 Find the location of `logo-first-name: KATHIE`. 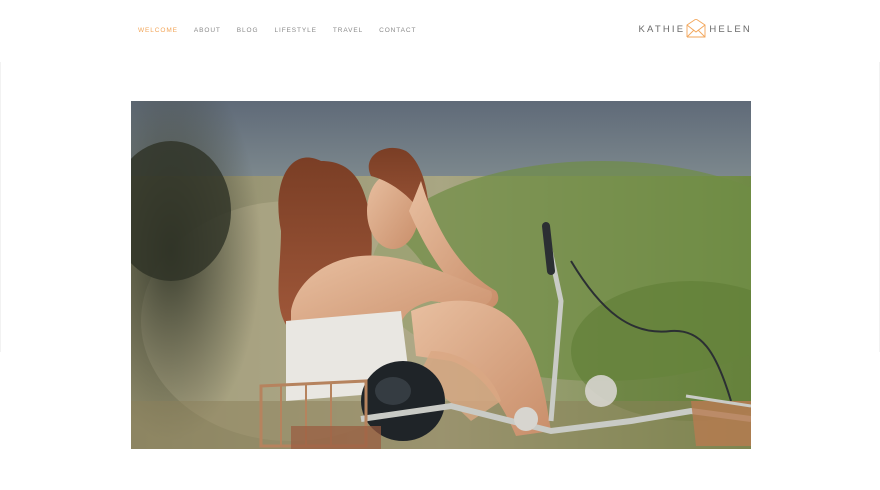

logo-first-name: KATHIE is located at coordinates (662, 29).